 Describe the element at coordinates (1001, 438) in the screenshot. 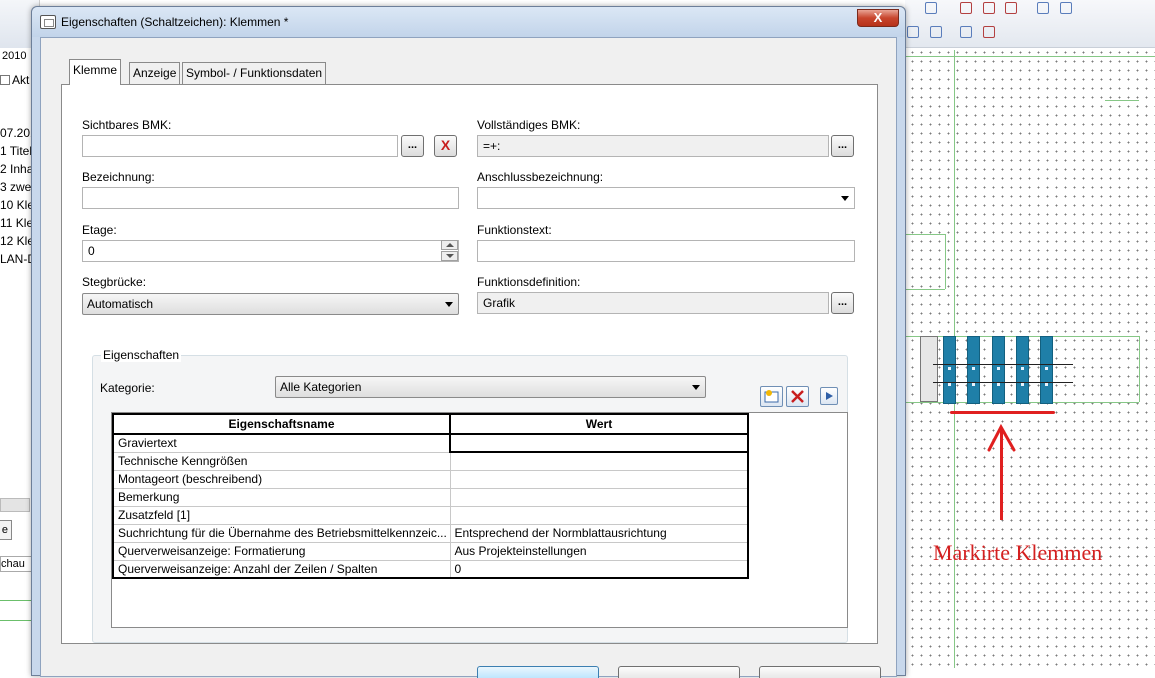

I see `arrow-up-icon` at that location.